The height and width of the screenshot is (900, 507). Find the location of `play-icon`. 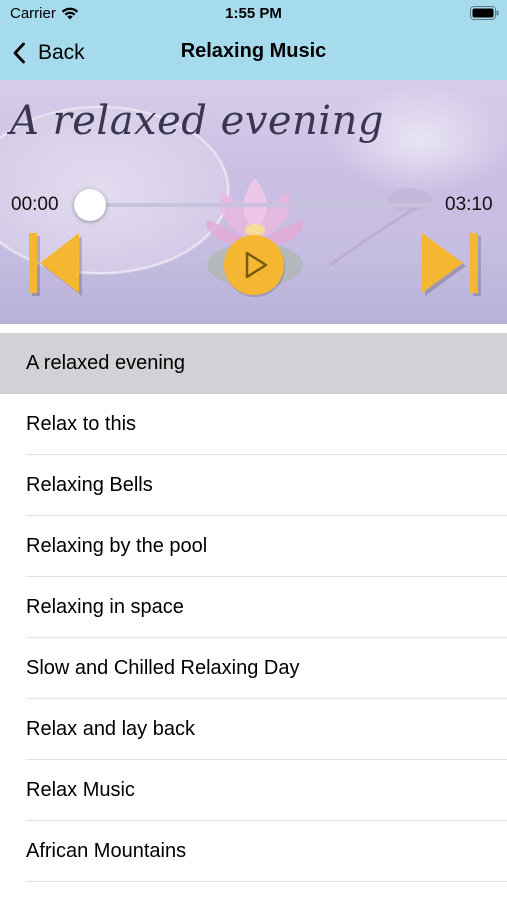

play-icon is located at coordinates (254, 266).